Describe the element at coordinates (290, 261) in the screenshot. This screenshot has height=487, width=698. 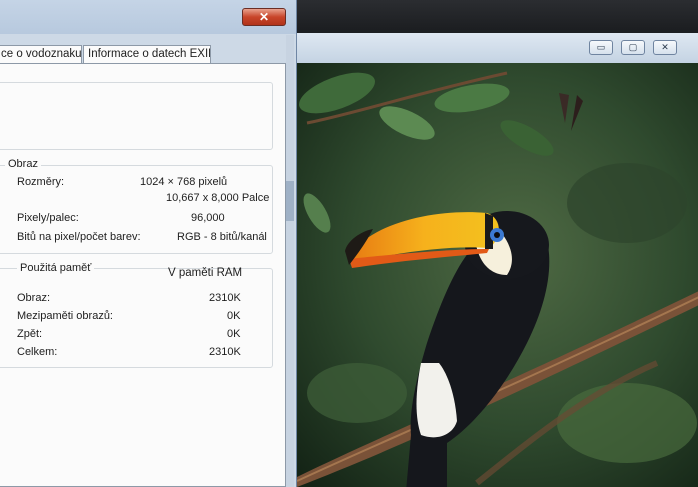
I see `dialog-scrollbar` at that location.